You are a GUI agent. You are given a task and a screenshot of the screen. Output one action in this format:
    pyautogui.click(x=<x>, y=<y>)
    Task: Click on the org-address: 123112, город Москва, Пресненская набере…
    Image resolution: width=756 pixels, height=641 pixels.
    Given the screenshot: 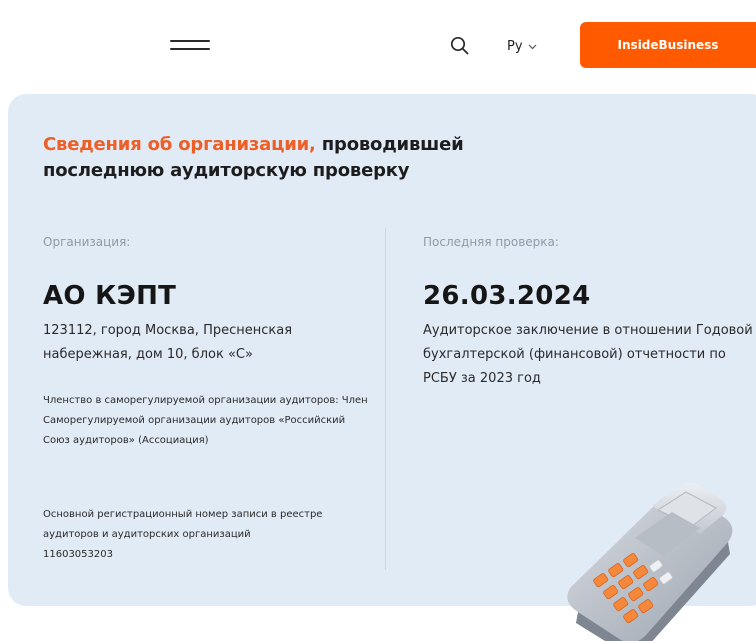 What is the action you would take?
    pyautogui.click(x=168, y=342)
    